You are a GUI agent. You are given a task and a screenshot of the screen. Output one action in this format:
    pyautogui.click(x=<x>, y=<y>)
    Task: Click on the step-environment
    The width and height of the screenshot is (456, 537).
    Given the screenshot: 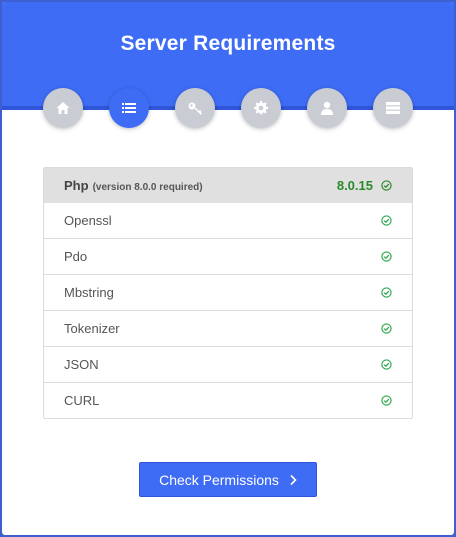 What is the action you would take?
    pyautogui.click(x=261, y=108)
    